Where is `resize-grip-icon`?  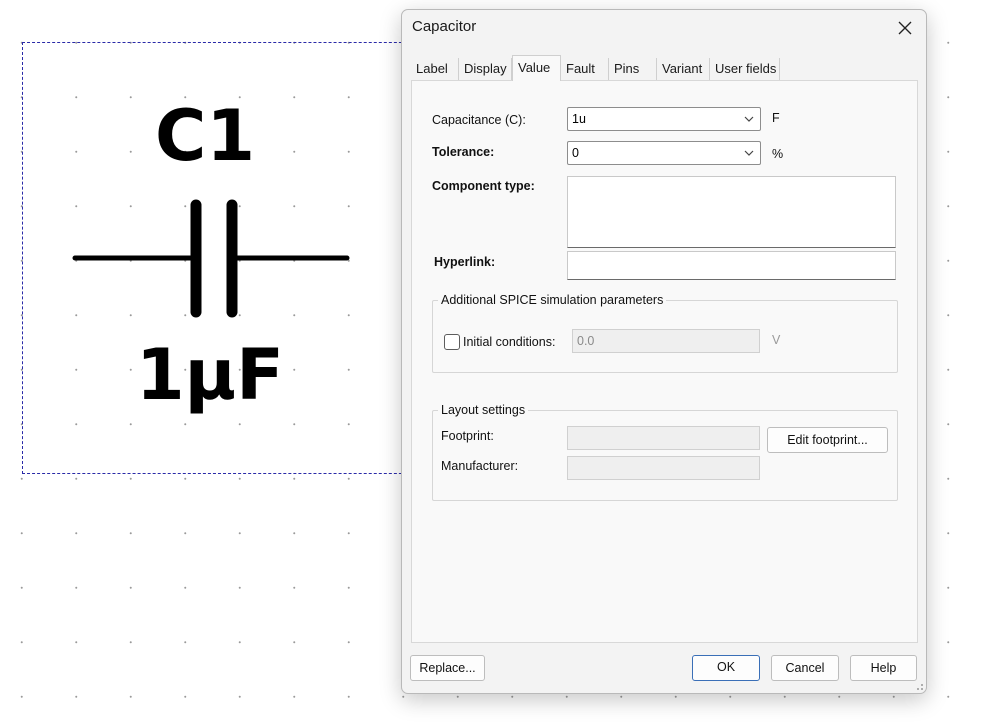 resize-grip-icon is located at coordinates (919, 686).